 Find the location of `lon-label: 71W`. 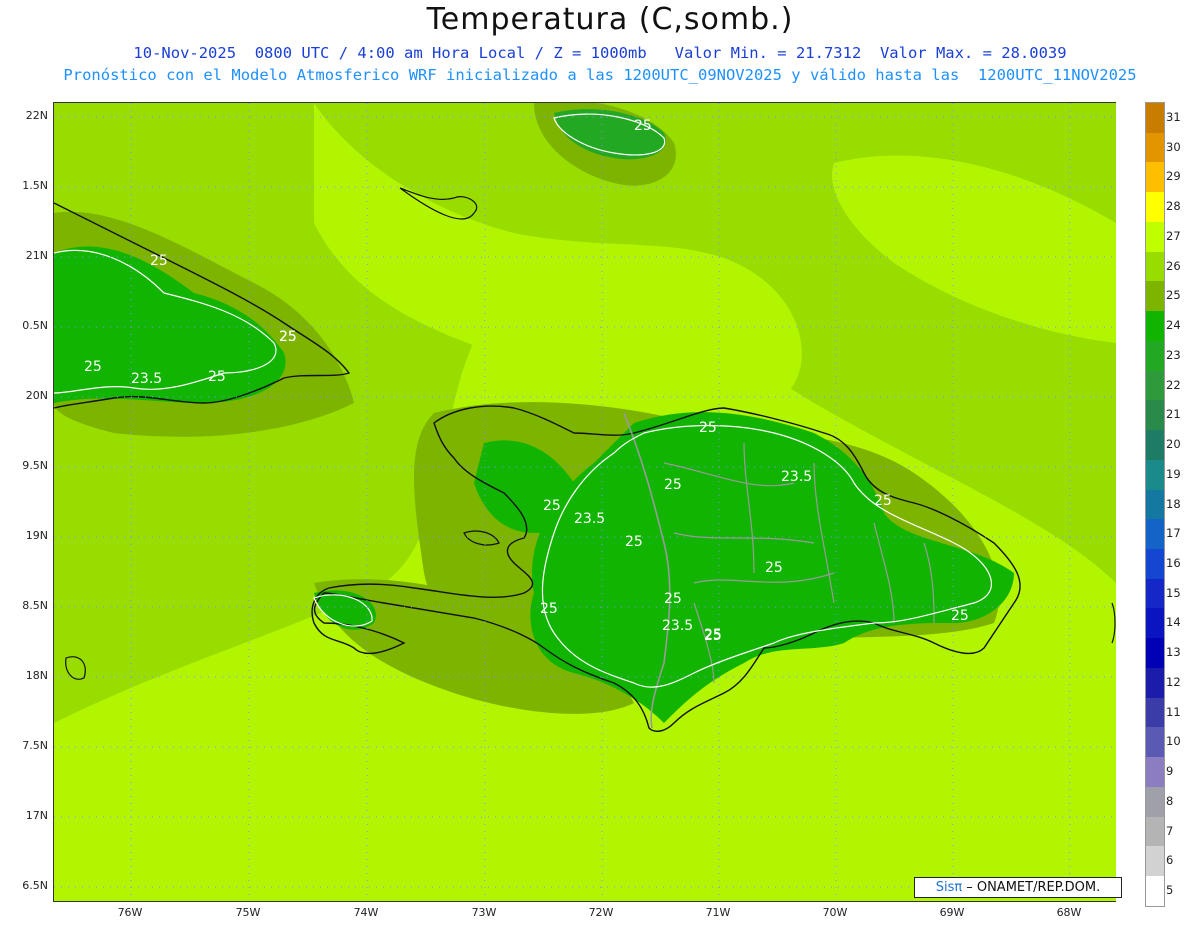

lon-label: 71W is located at coordinates (718, 912).